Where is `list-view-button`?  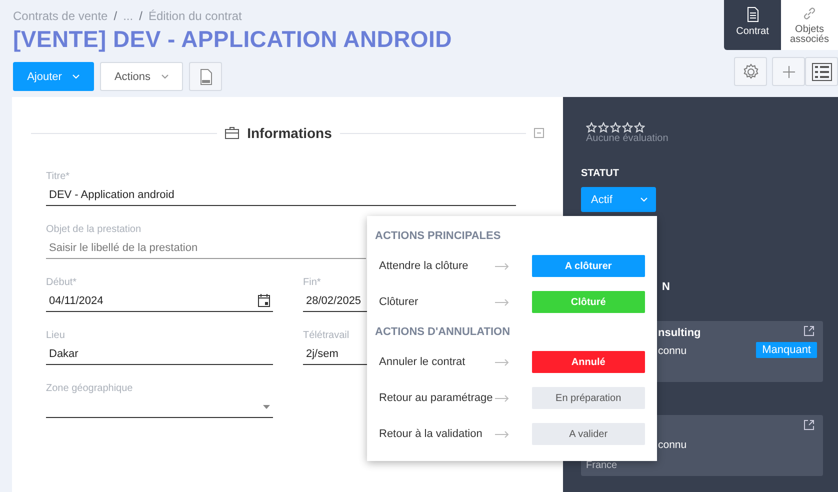
list-view-button is located at coordinates (821, 71).